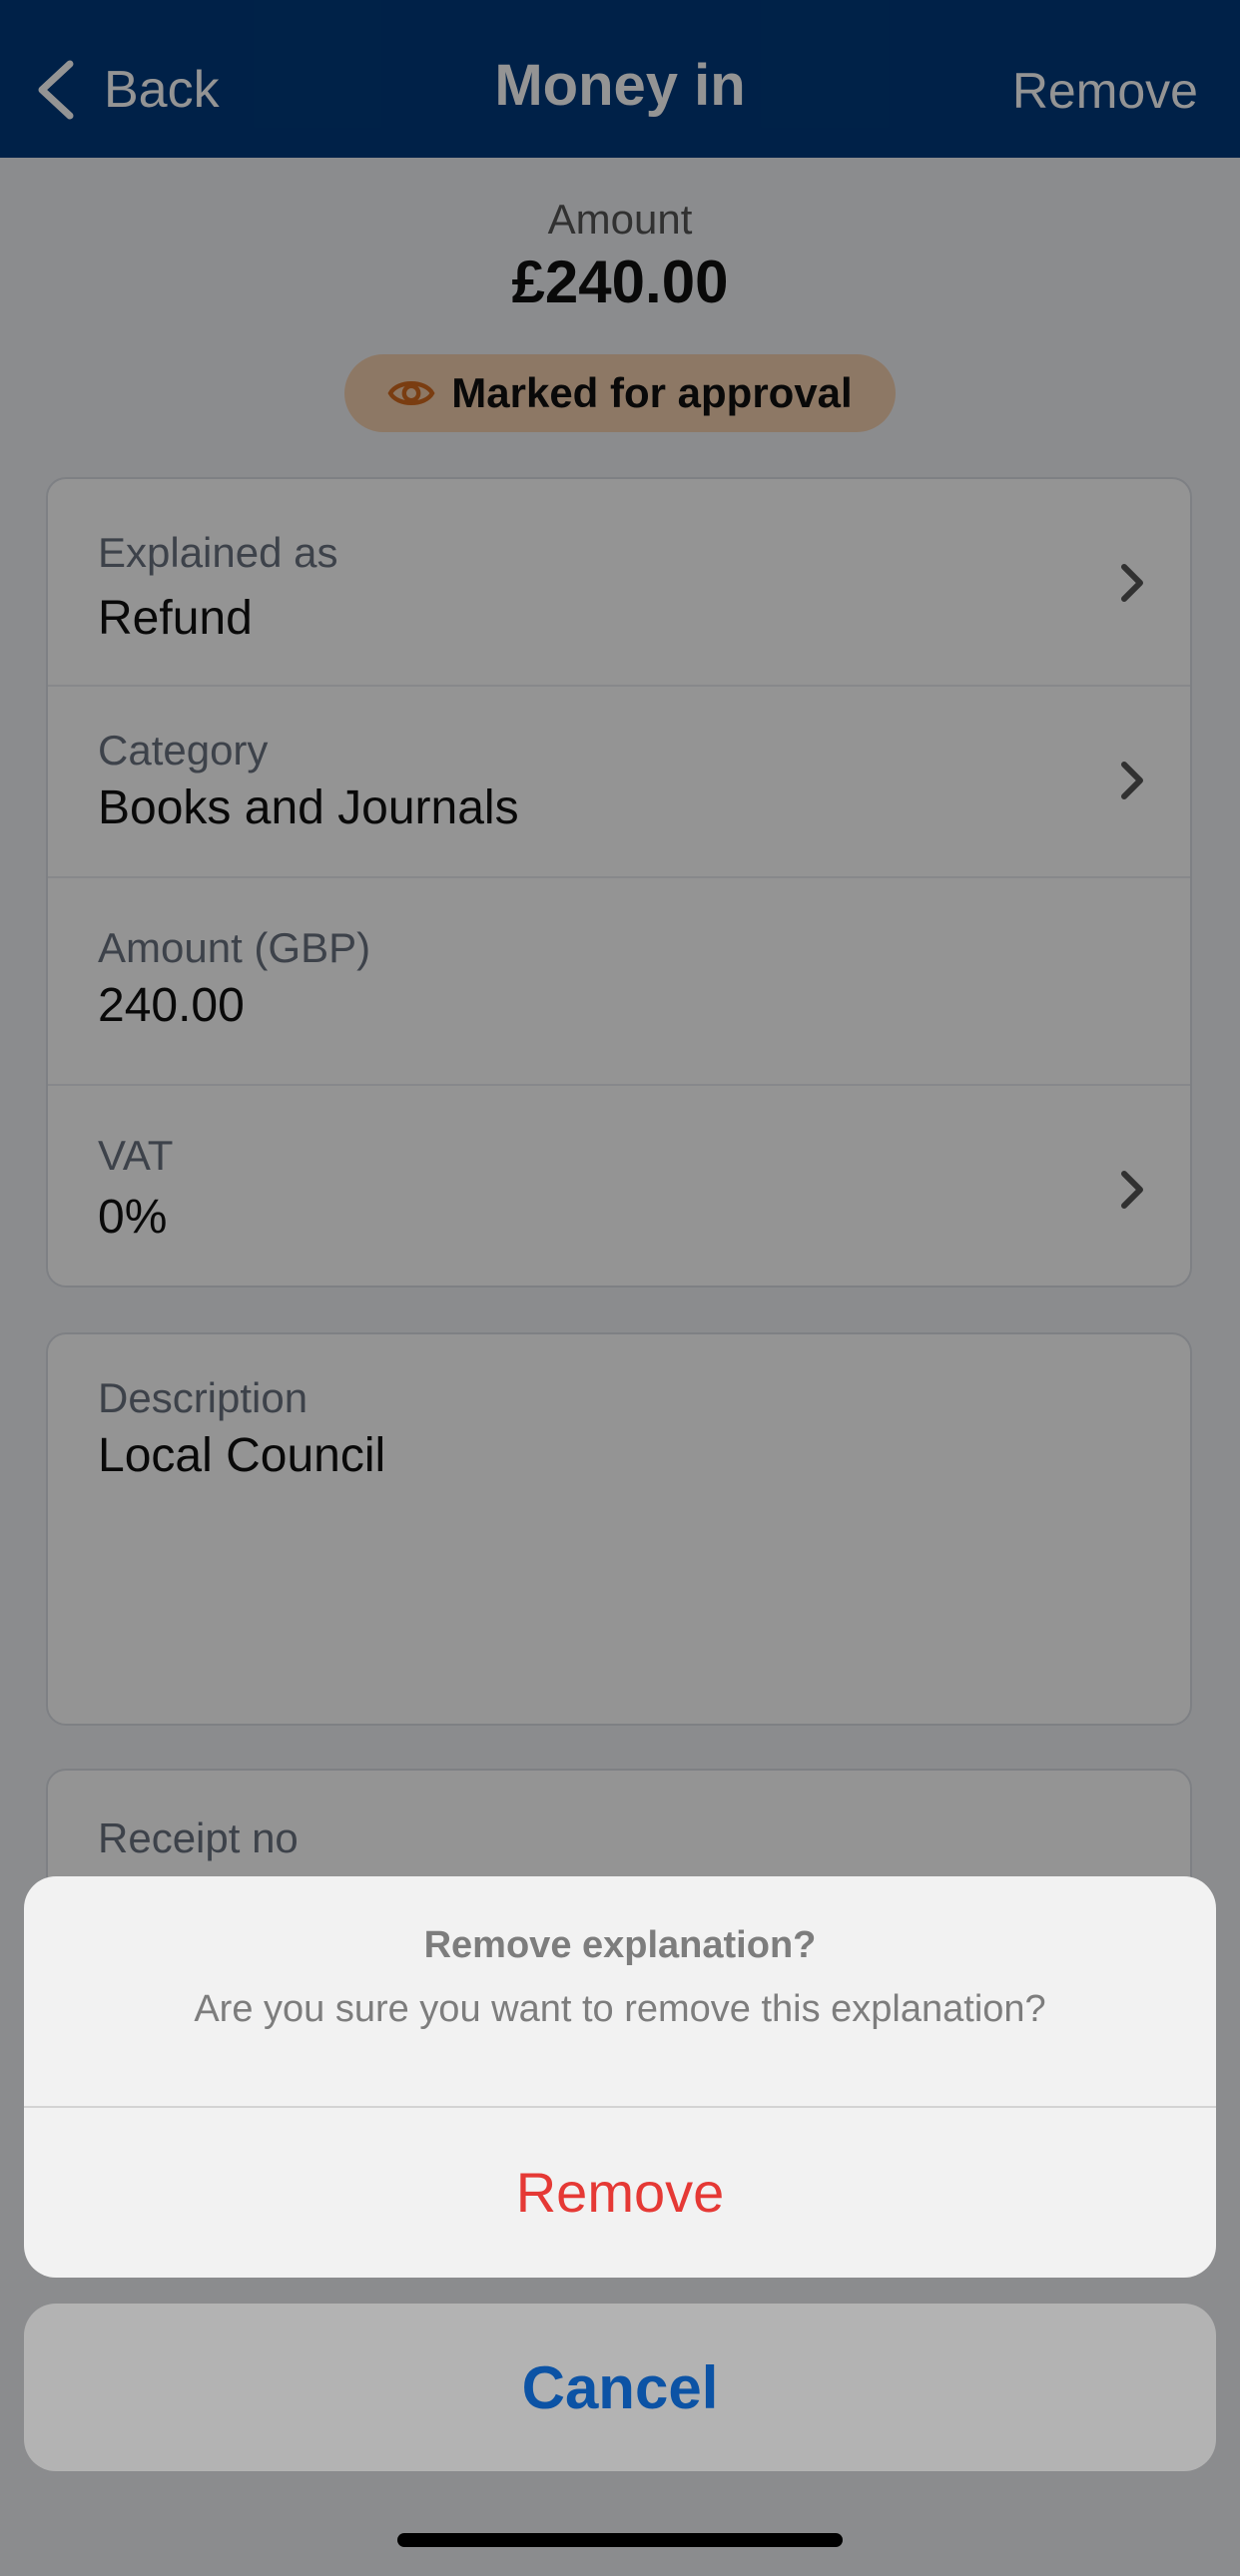 The image size is (1240, 2576). Describe the element at coordinates (620, 2540) in the screenshot. I see `home-indicator` at that location.